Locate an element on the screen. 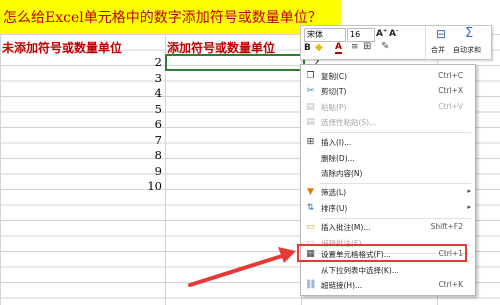 The height and width of the screenshot is (305, 500). annotation-arrow is located at coordinates (242, 267).